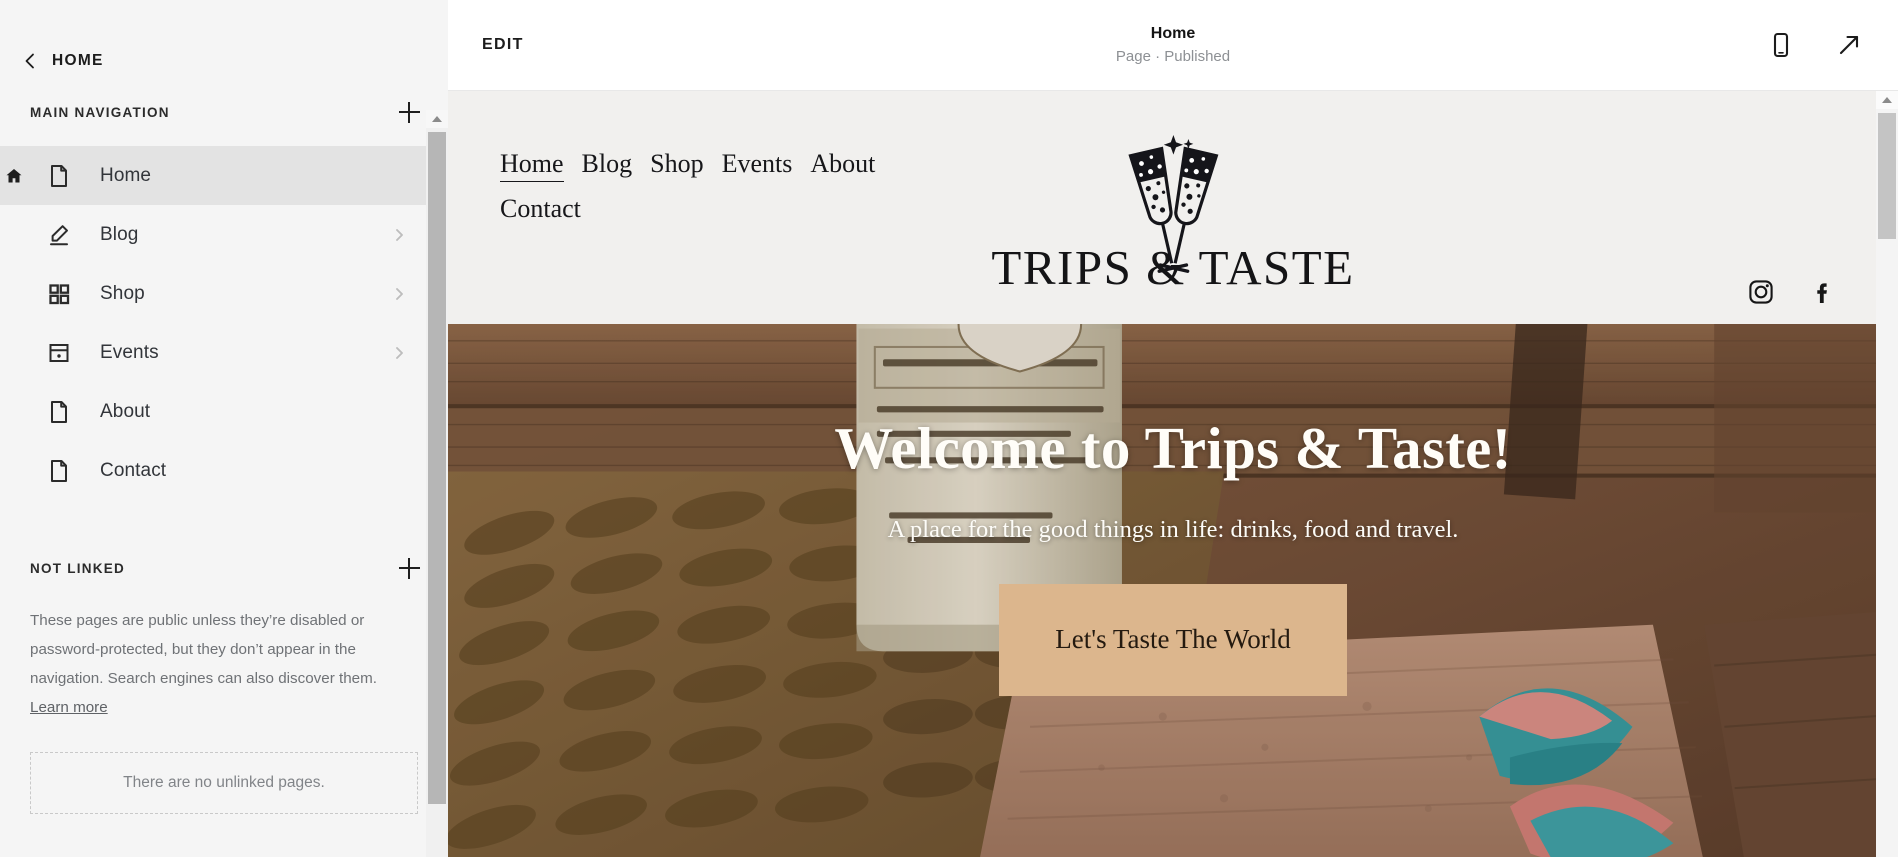 The height and width of the screenshot is (857, 1898). What do you see at coordinates (409, 112) in the screenshot?
I see `add-page-to-main-navigation-button` at bounding box center [409, 112].